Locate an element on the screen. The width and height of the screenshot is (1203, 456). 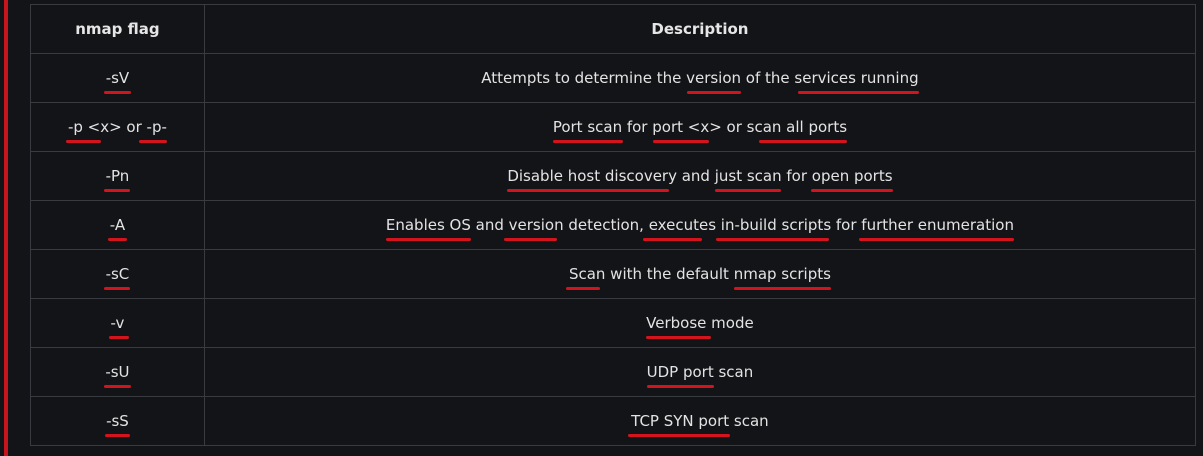
flag-text: -A is located at coordinates (117, 228).